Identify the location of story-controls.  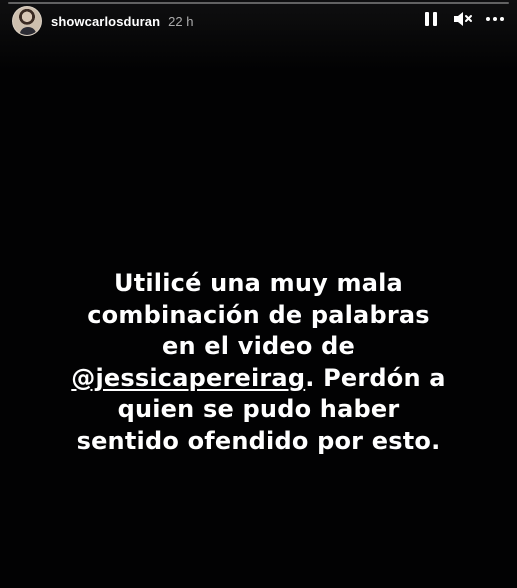
(463, 19).